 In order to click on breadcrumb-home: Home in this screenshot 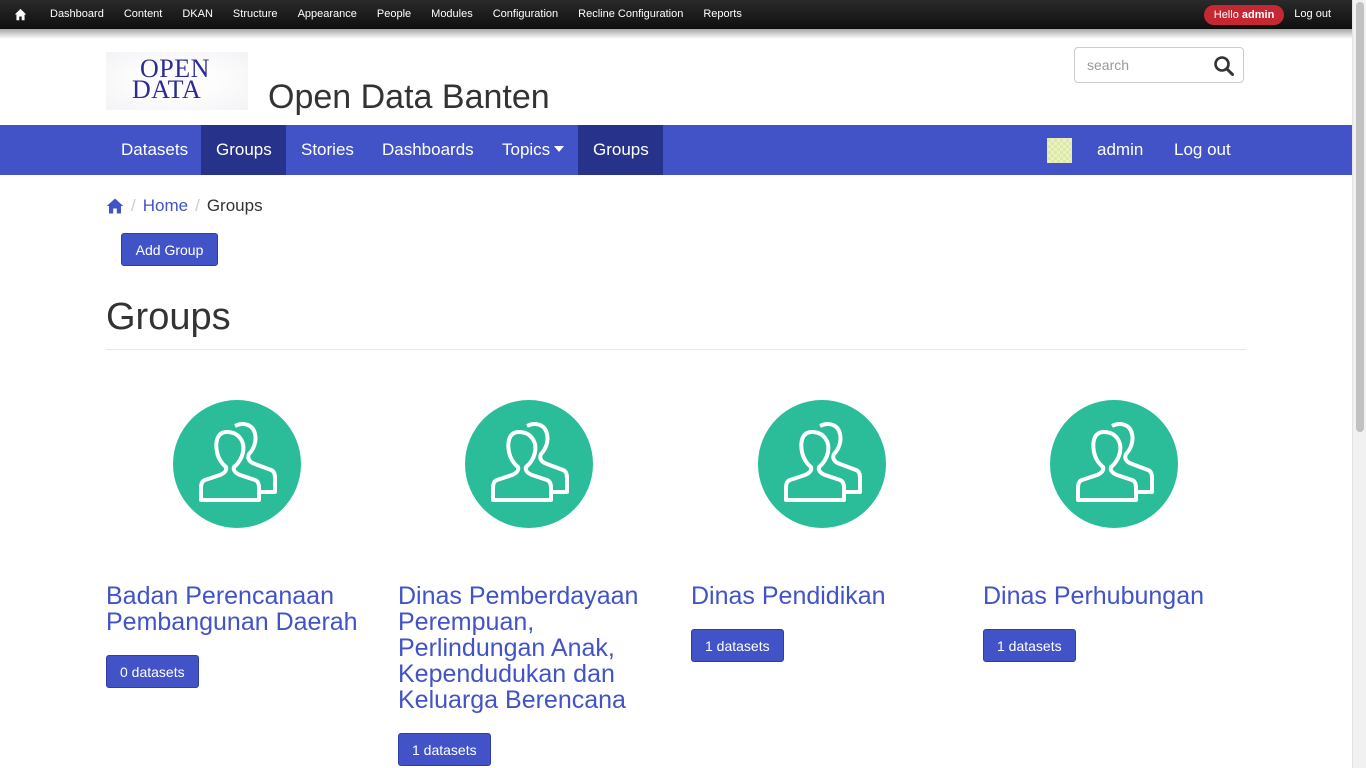, I will do `click(165, 206)`.